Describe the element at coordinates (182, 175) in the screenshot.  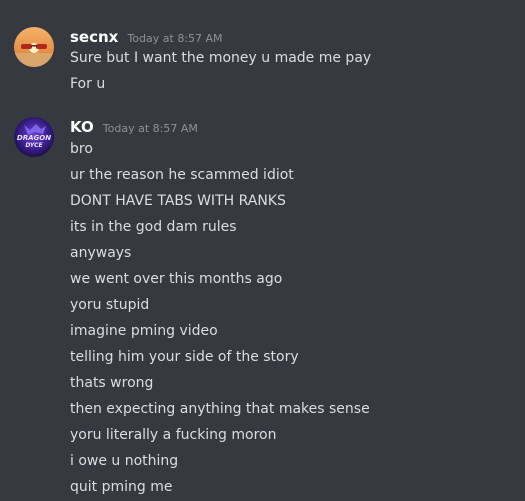
I see `message-text: ur the reason he scammed idiot` at that location.